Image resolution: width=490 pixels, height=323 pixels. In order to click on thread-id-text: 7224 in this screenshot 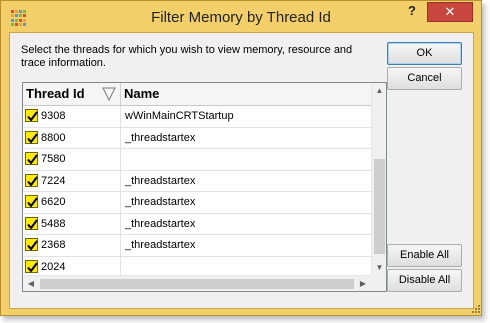, I will do `click(53, 180)`.